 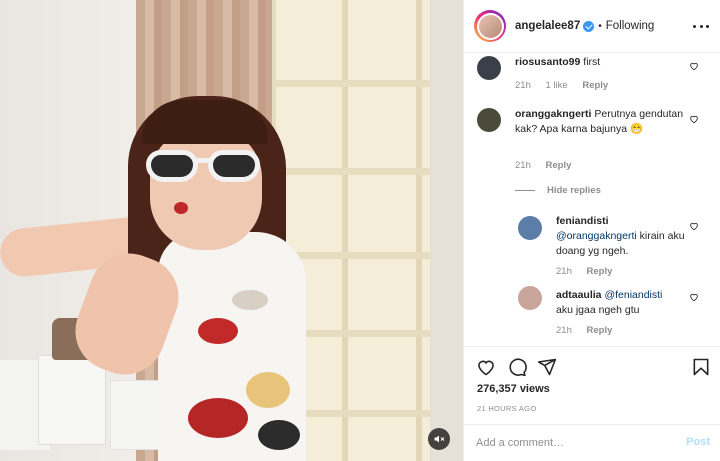 I want to click on add-comment-bar: Post, so click(x=592, y=442).